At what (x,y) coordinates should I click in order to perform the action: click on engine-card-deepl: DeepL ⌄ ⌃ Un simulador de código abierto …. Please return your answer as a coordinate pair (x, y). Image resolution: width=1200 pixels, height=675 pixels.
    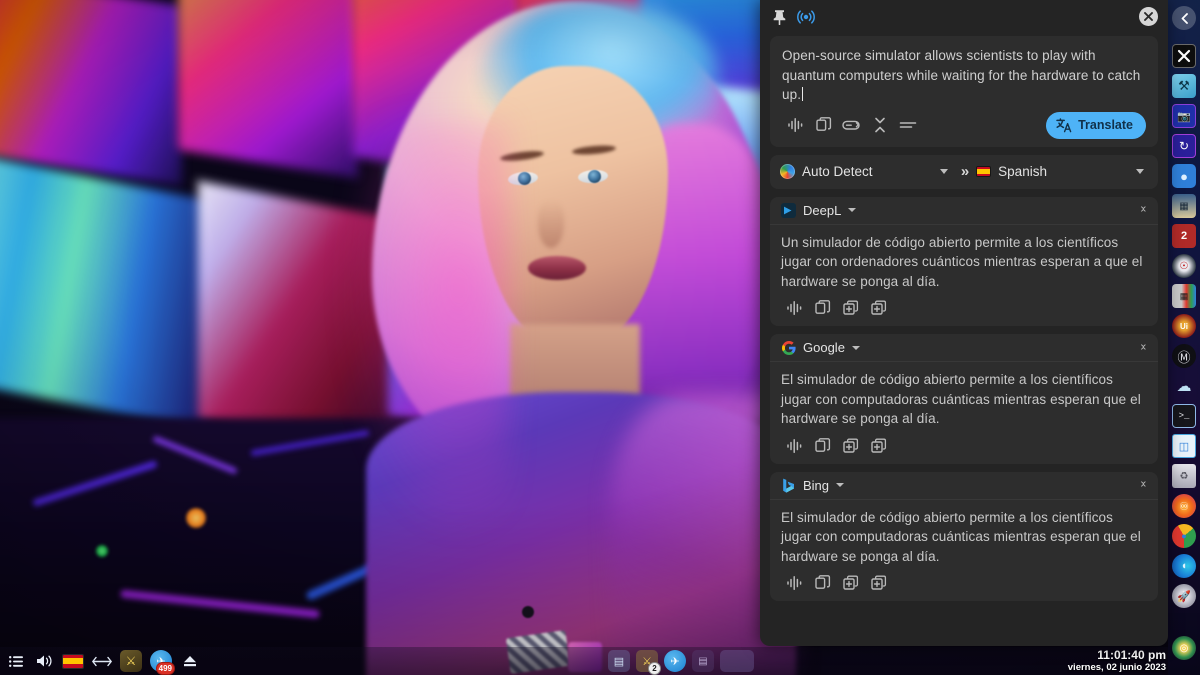
    Looking at the image, I should click on (964, 261).